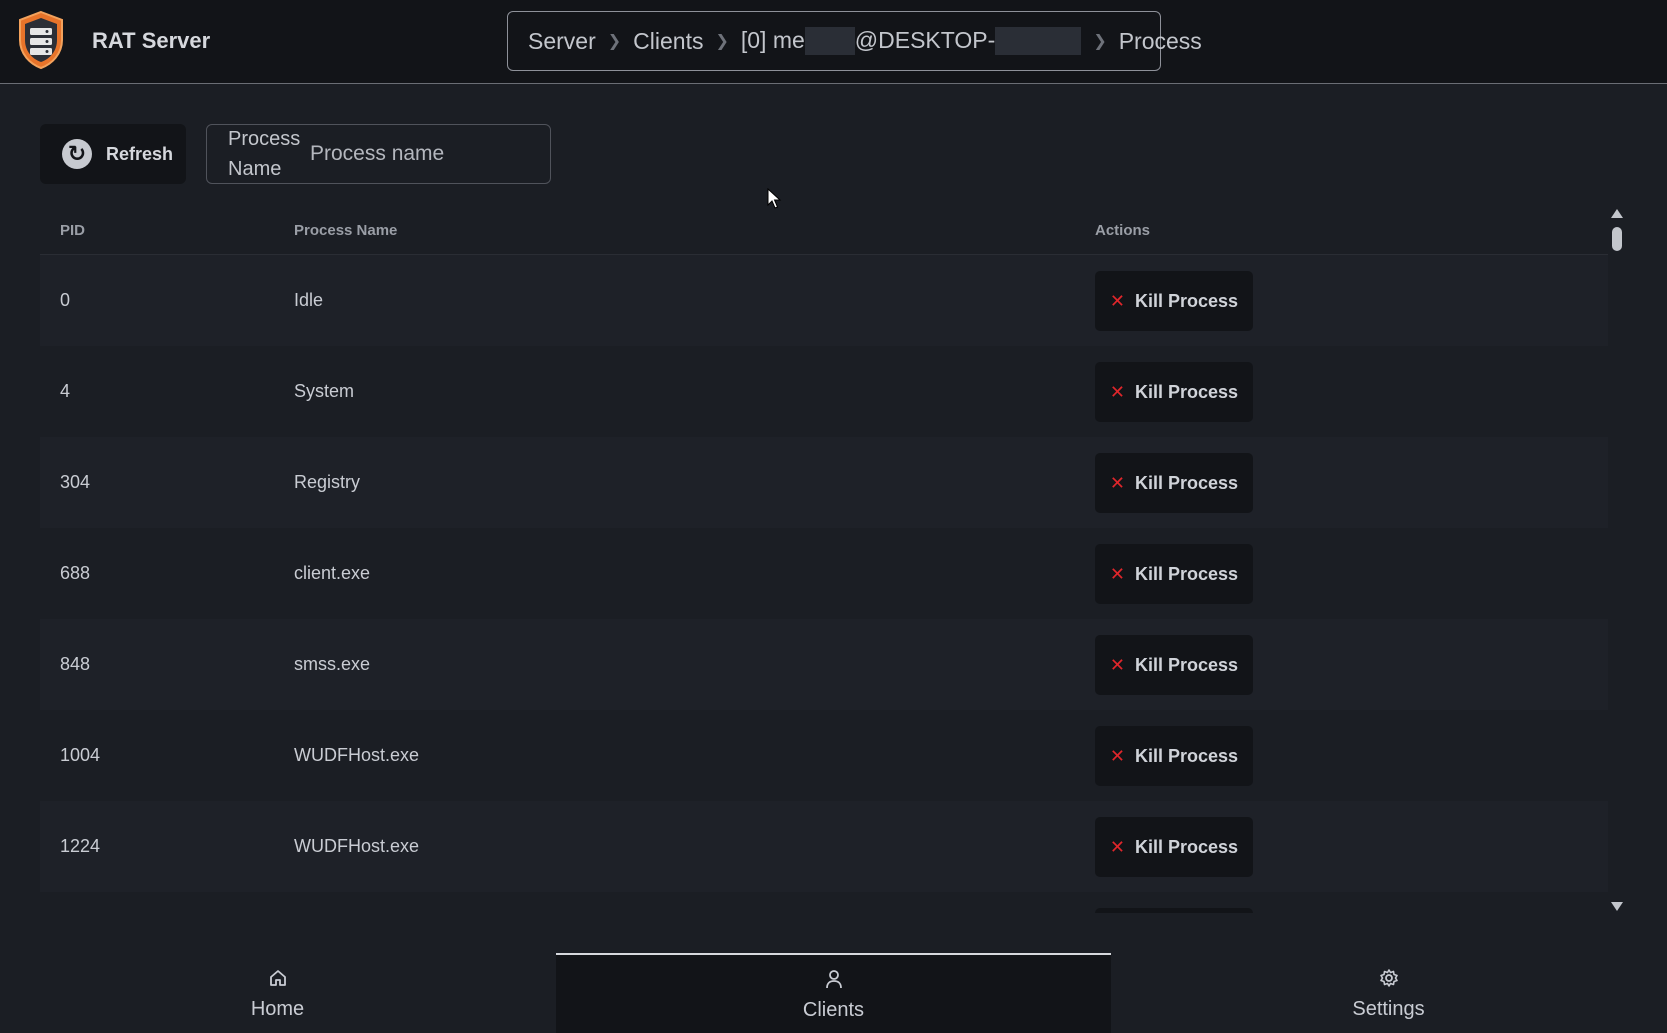 The height and width of the screenshot is (1033, 1667). What do you see at coordinates (824, 846) in the screenshot?
I see `table-row: 1224 WUDFHost.exe ✕ Kill Process` at bounding box center [824, 846].